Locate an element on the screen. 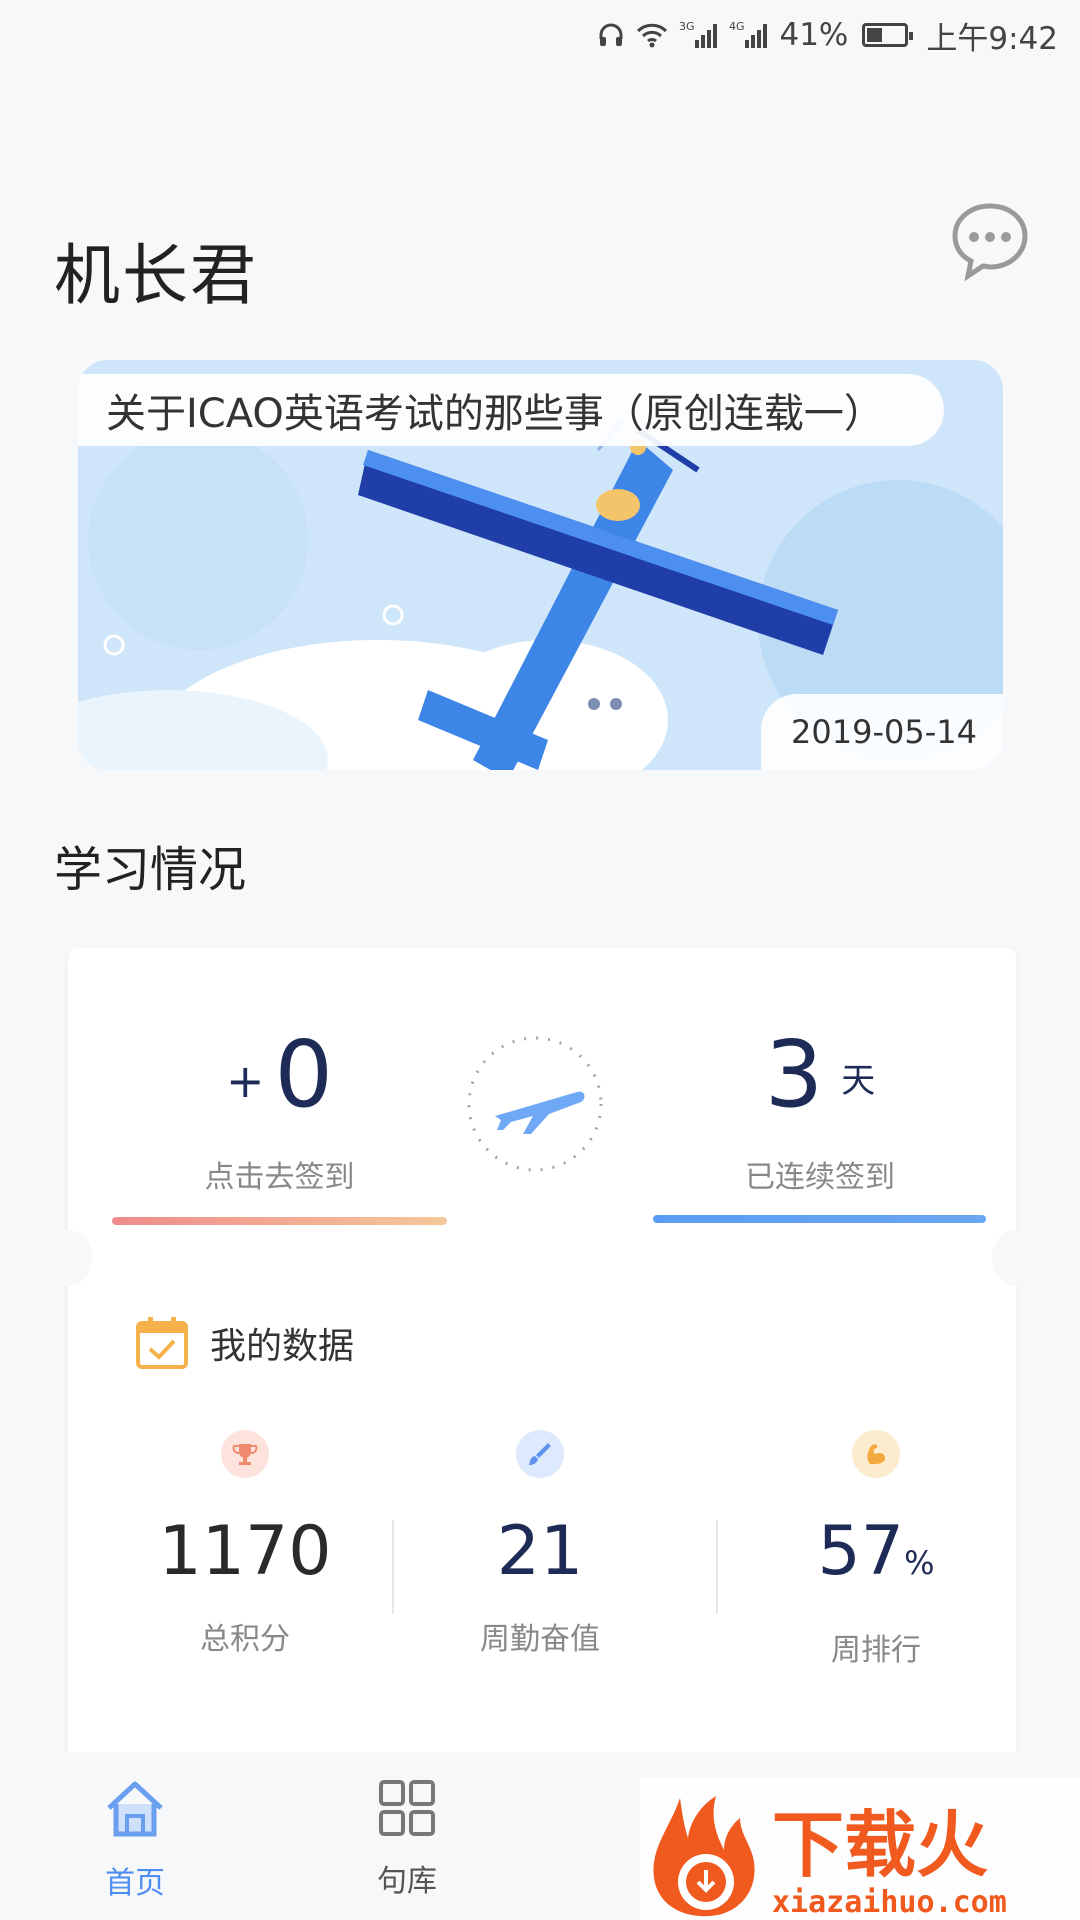 Image resolution: width=1080 pixels, height=1920 pixels. muscle-icon is located at coordinates (876, 1454).